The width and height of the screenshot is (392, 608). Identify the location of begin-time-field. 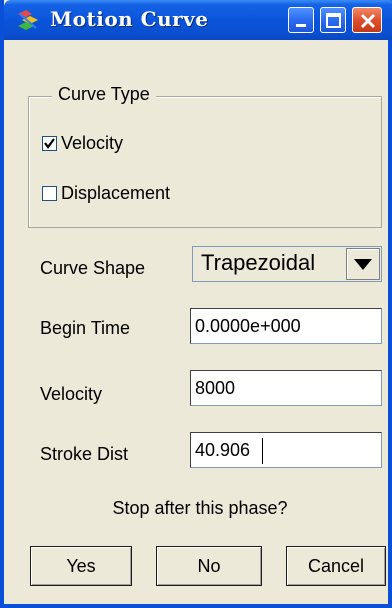
(286, 326).